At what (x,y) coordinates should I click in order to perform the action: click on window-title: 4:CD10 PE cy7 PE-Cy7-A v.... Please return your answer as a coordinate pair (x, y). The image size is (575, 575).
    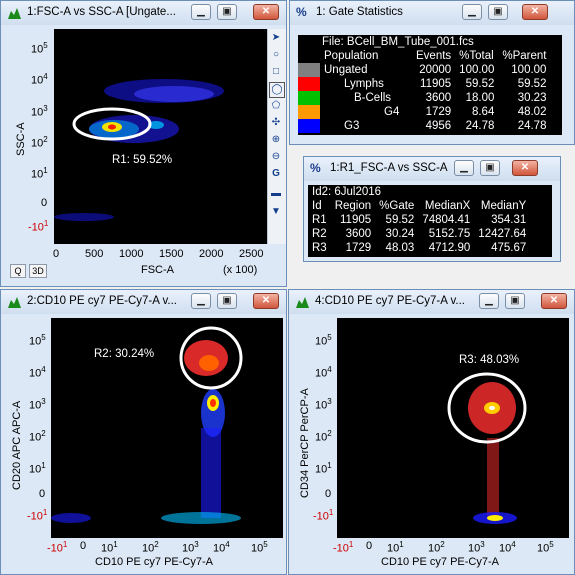
    Looking at the image, I should click on (390, 301).